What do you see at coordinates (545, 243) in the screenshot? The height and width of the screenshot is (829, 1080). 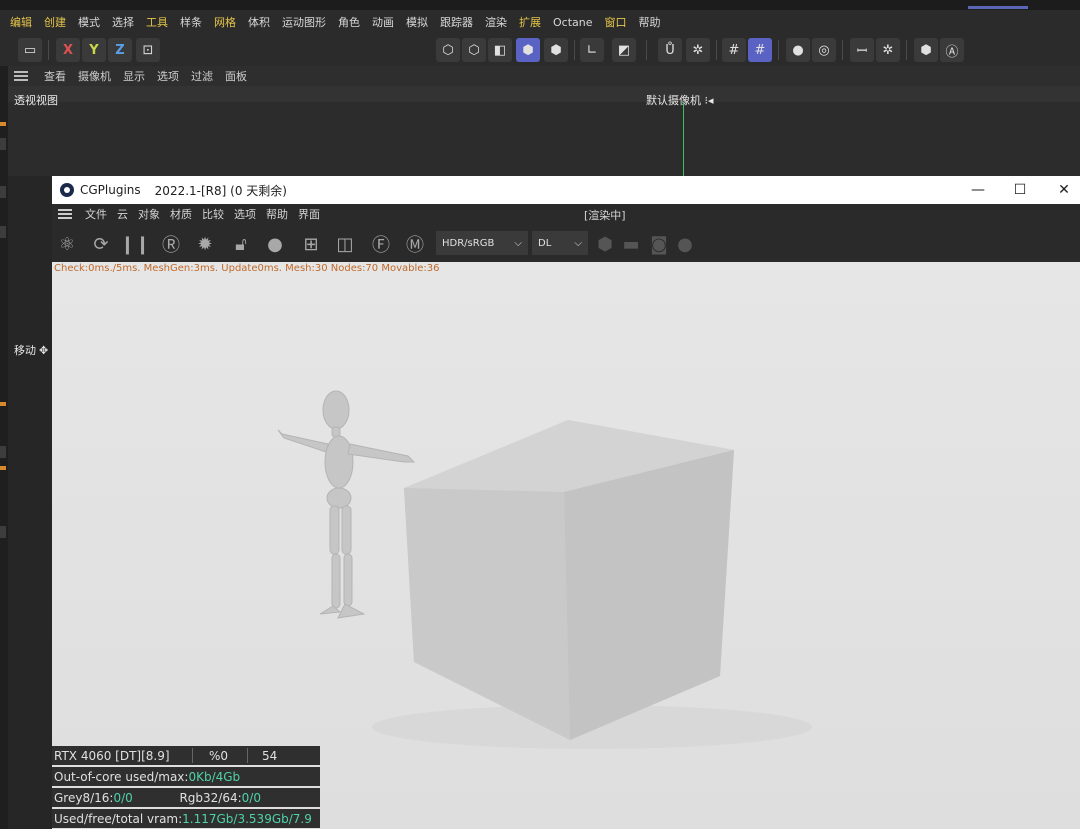 I see `kernel-value: DL` at bounding box center [545, 243].